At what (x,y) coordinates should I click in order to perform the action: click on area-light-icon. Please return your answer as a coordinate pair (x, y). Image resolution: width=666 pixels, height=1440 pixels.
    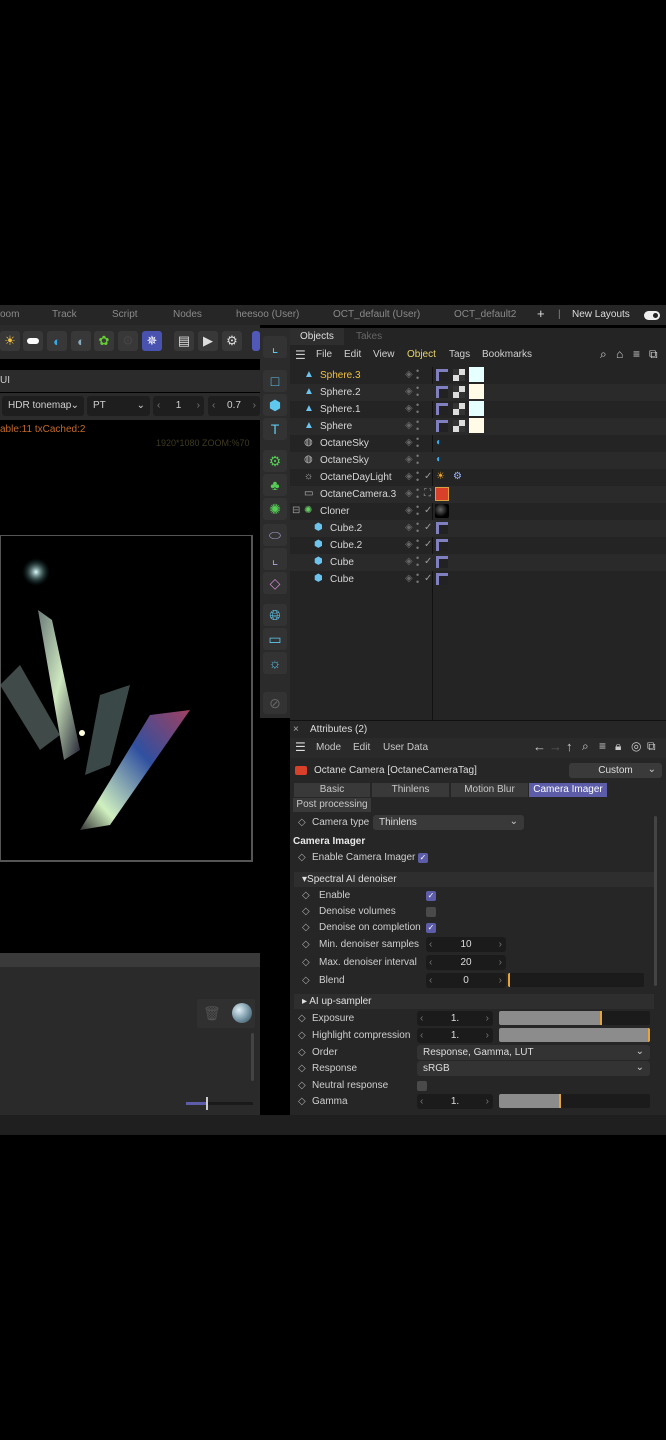
    Looking at the image, I should click on (33, 341).